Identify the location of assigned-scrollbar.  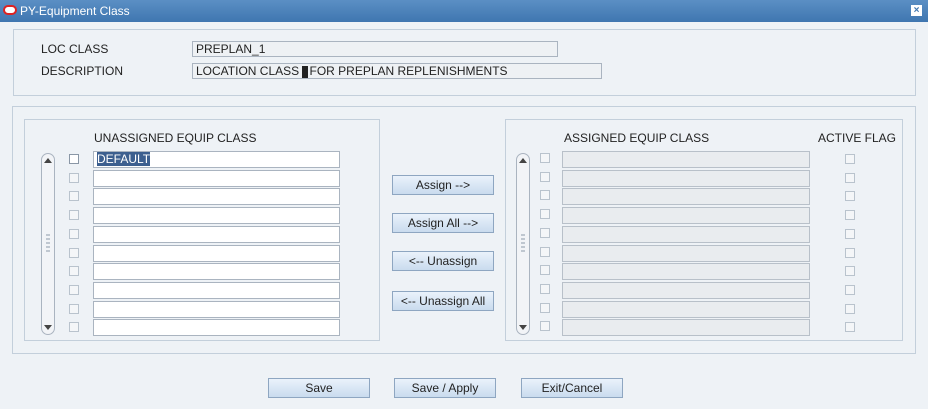
(523, 244).